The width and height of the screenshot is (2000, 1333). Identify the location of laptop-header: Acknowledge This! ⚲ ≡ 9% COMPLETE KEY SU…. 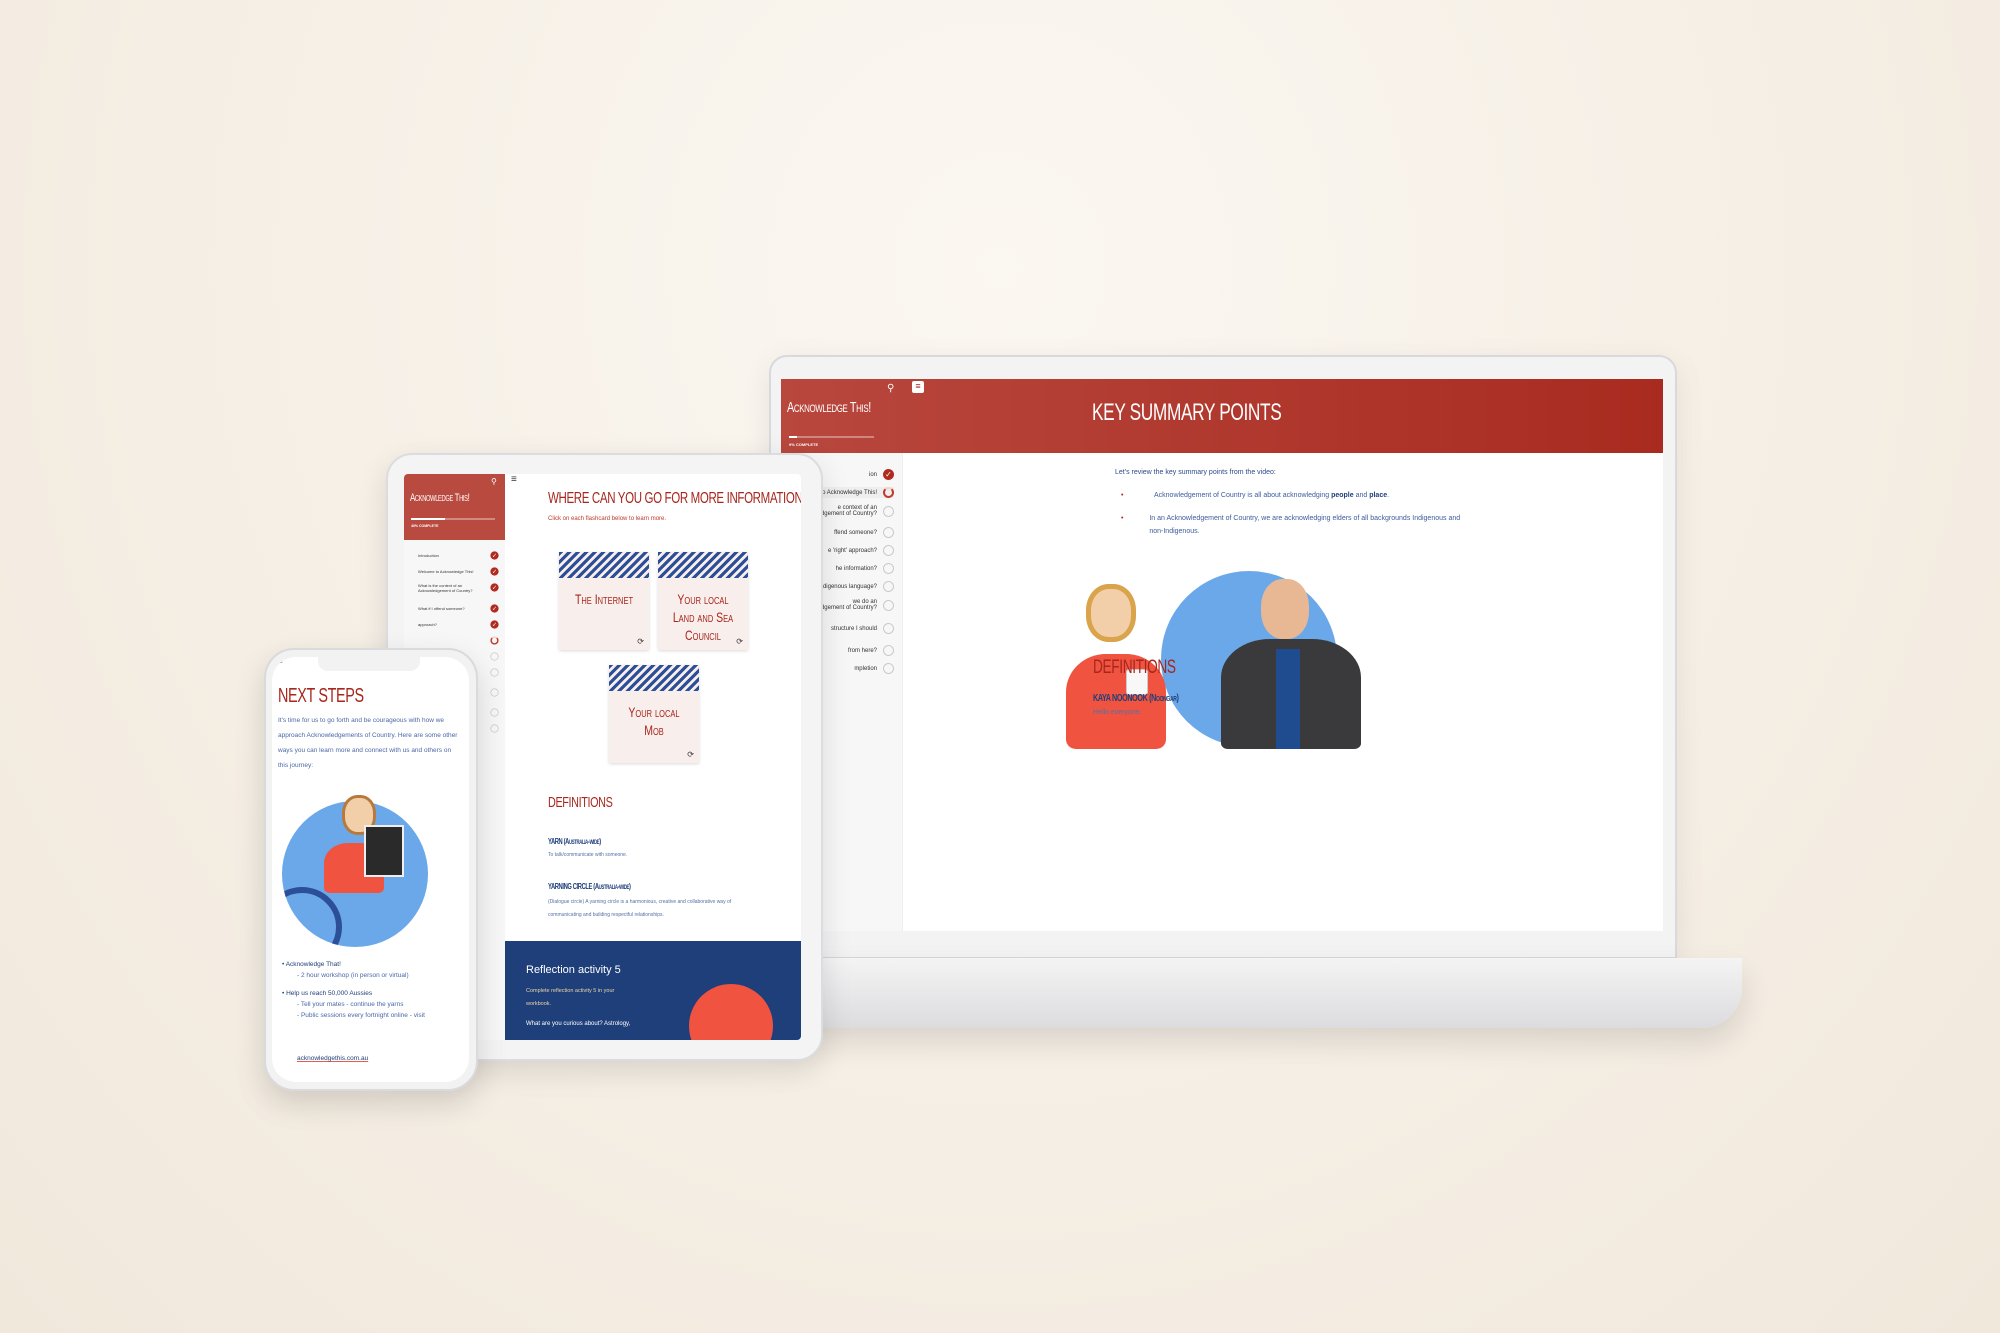
(1222, 416).